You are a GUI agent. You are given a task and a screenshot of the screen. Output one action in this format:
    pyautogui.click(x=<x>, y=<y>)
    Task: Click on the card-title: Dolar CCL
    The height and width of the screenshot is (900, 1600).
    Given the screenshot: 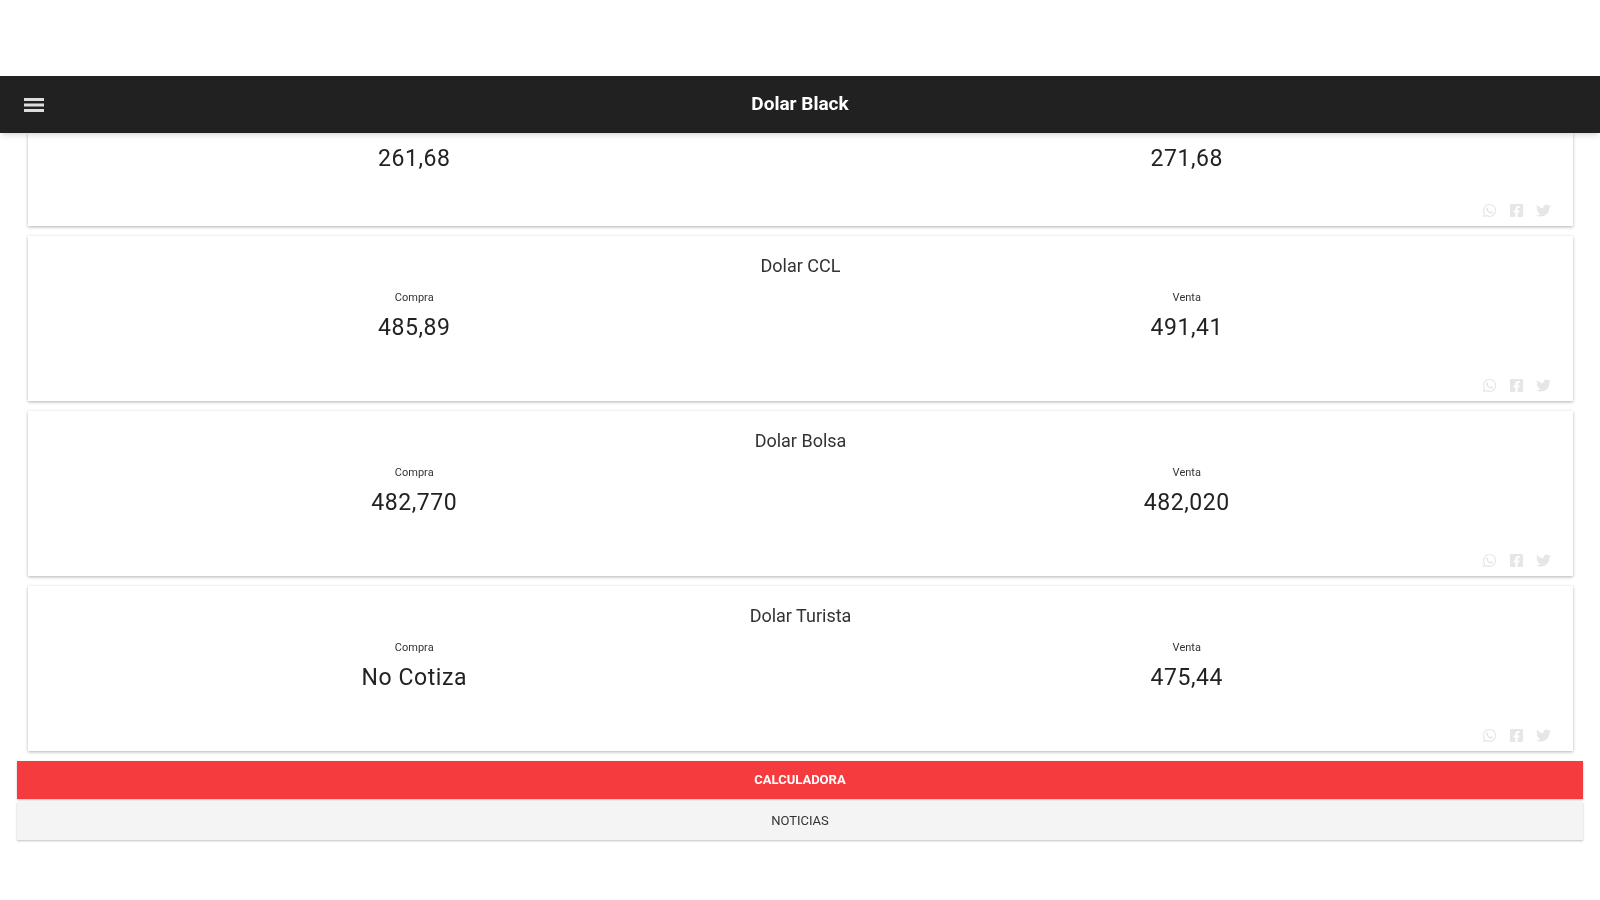 What is the action you would take?
    pyautogui.click(x=800, y=266)
    